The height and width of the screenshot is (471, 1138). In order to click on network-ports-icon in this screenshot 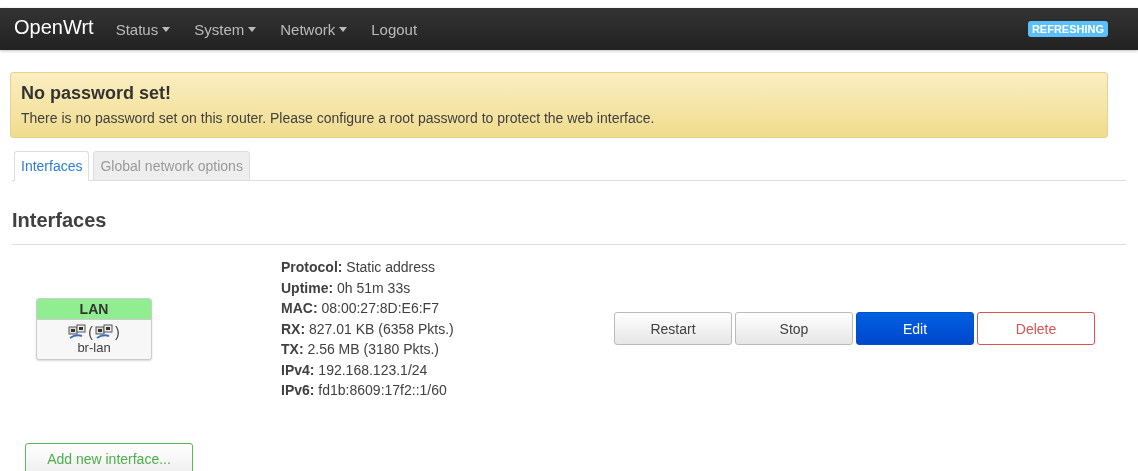, I will do `click(77, 331)`.